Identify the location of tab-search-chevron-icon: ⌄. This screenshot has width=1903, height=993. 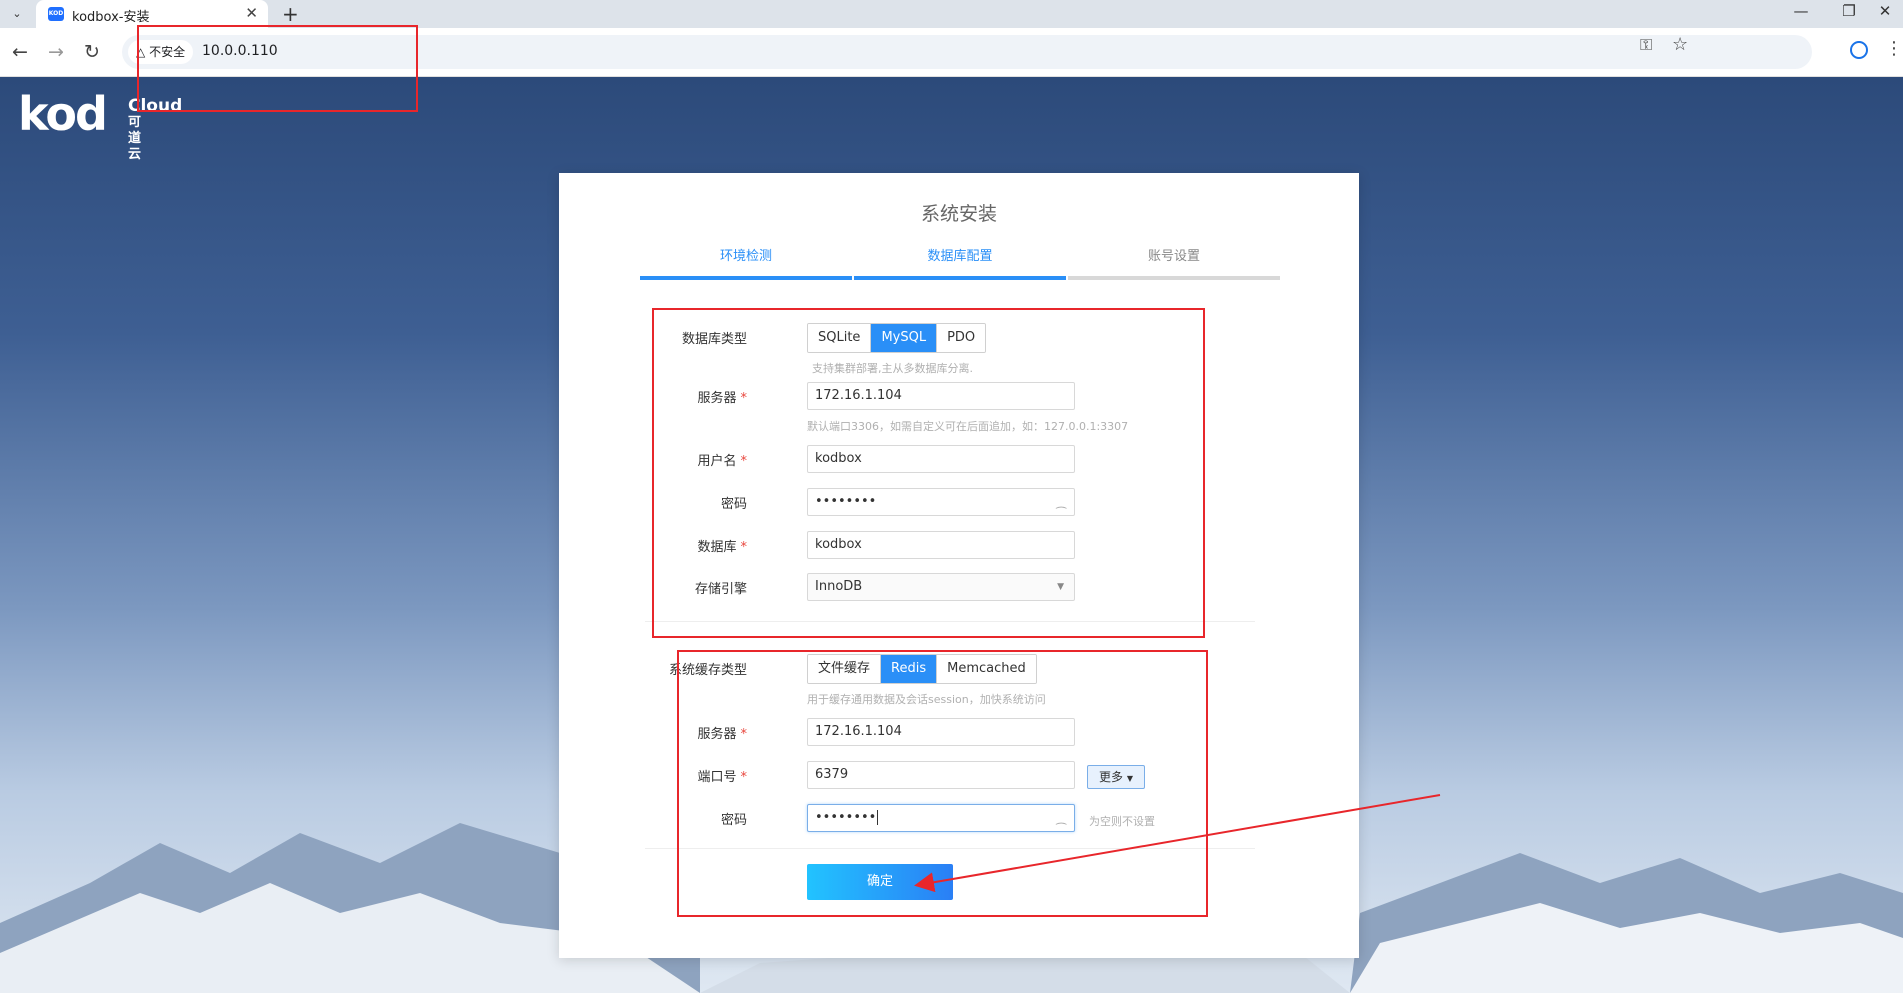
(17, 14).